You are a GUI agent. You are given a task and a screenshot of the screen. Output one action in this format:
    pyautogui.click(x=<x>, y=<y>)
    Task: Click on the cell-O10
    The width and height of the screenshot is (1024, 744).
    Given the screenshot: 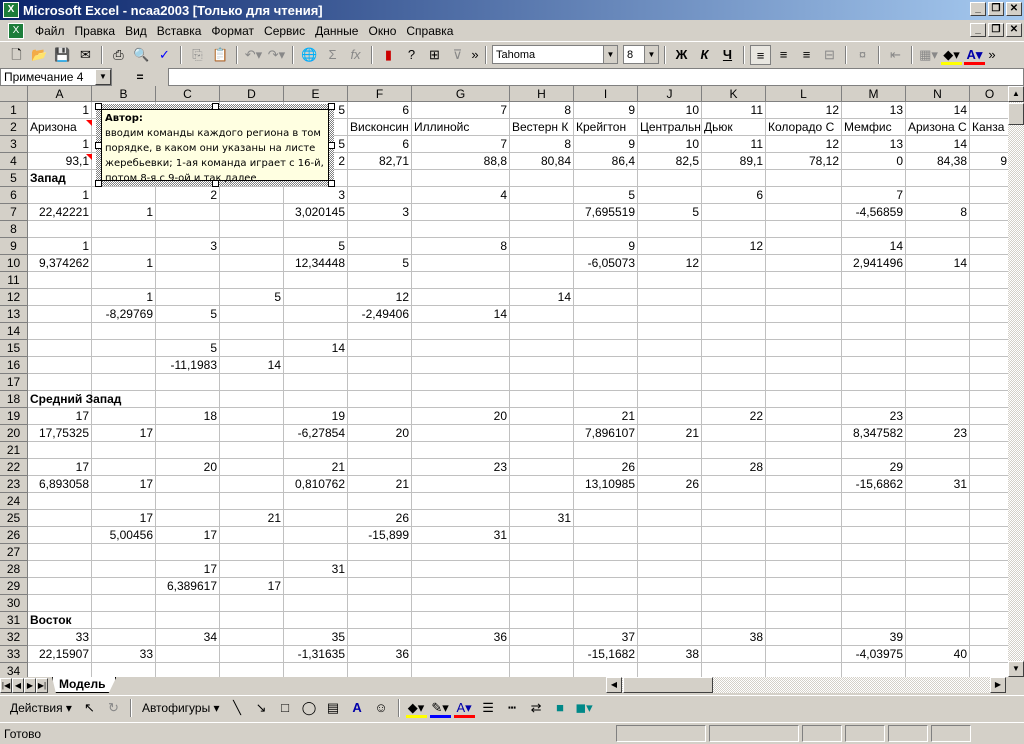 What is the action you would take?
    pyautogui.click(x=989, y=263)
    